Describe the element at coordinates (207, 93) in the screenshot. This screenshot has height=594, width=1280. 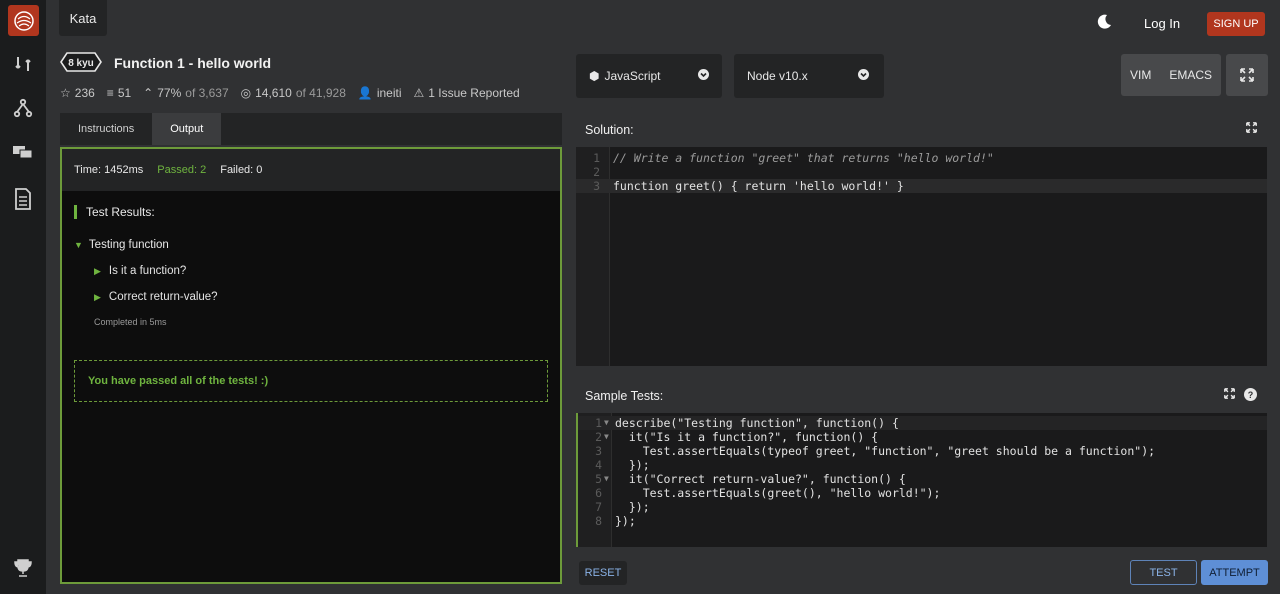
I see `satisfaction-of: of 3,637` at that location.